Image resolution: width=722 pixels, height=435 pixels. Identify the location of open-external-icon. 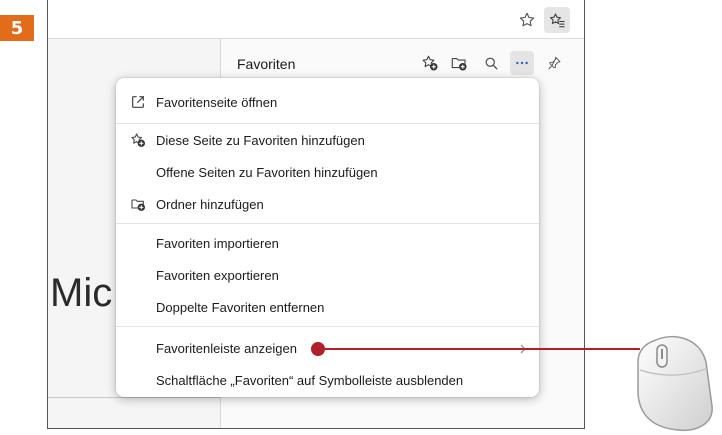
(138, 102).